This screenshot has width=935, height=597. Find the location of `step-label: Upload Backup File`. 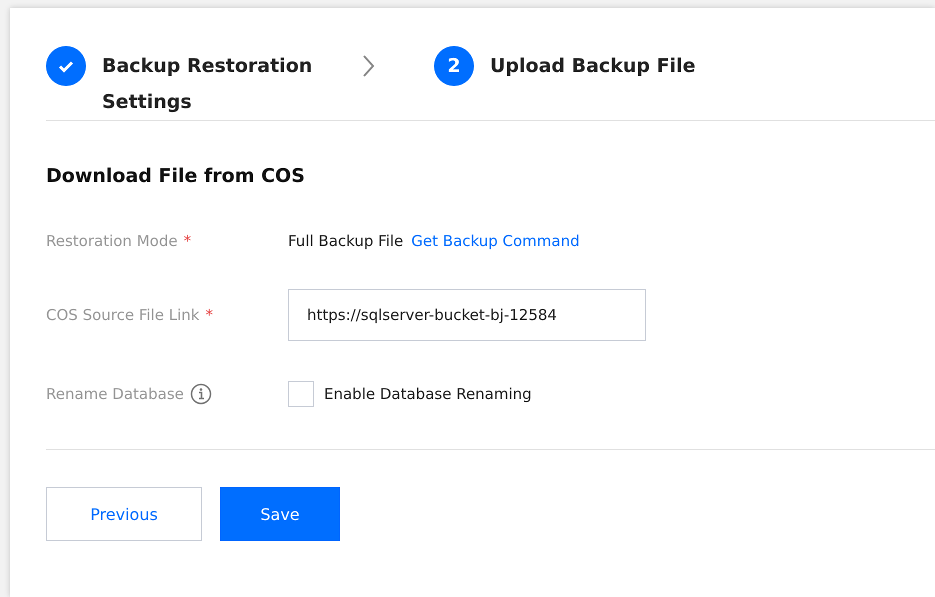

step-label: Upload Backup File is located at coordinates (593, 66).